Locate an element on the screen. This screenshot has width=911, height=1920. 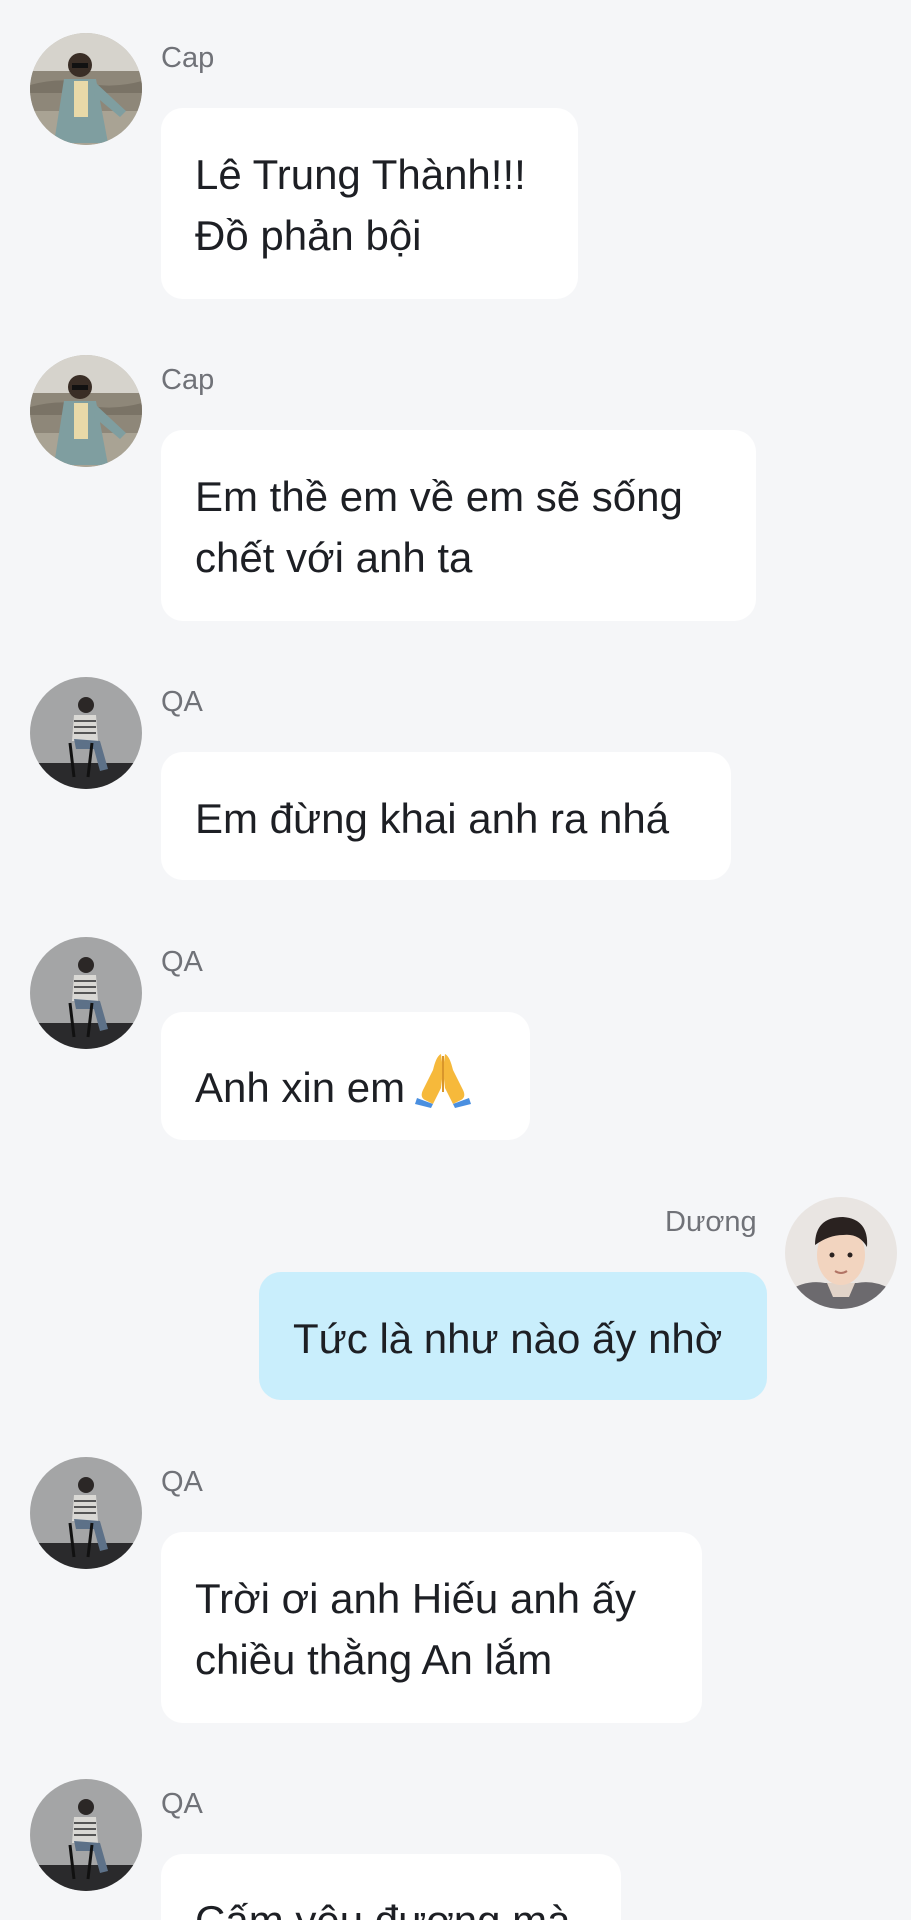
message-text: Đồ phản bội is located at coordinates (308, 235).